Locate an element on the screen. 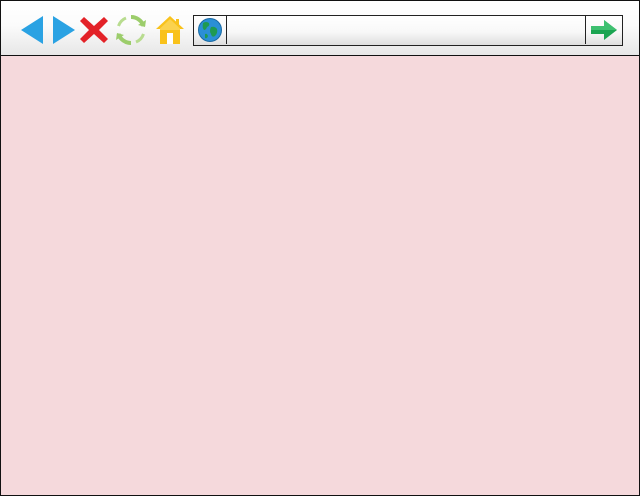 The image size is (640, 496). site-info-box is located at coordinates (210, 30).